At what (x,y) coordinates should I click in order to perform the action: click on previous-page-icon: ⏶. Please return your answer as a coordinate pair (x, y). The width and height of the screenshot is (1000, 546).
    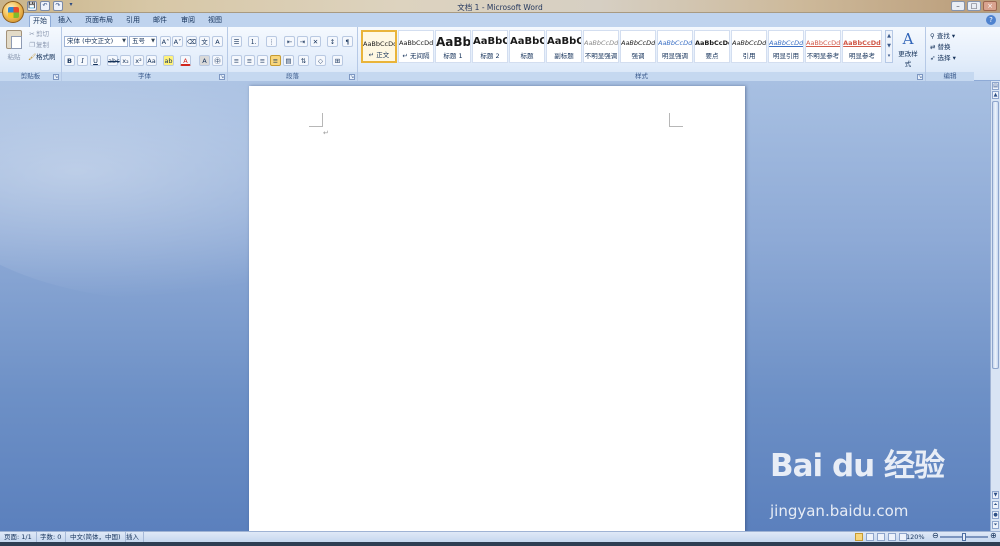
    Looking at the image, I should click on (995, 505).